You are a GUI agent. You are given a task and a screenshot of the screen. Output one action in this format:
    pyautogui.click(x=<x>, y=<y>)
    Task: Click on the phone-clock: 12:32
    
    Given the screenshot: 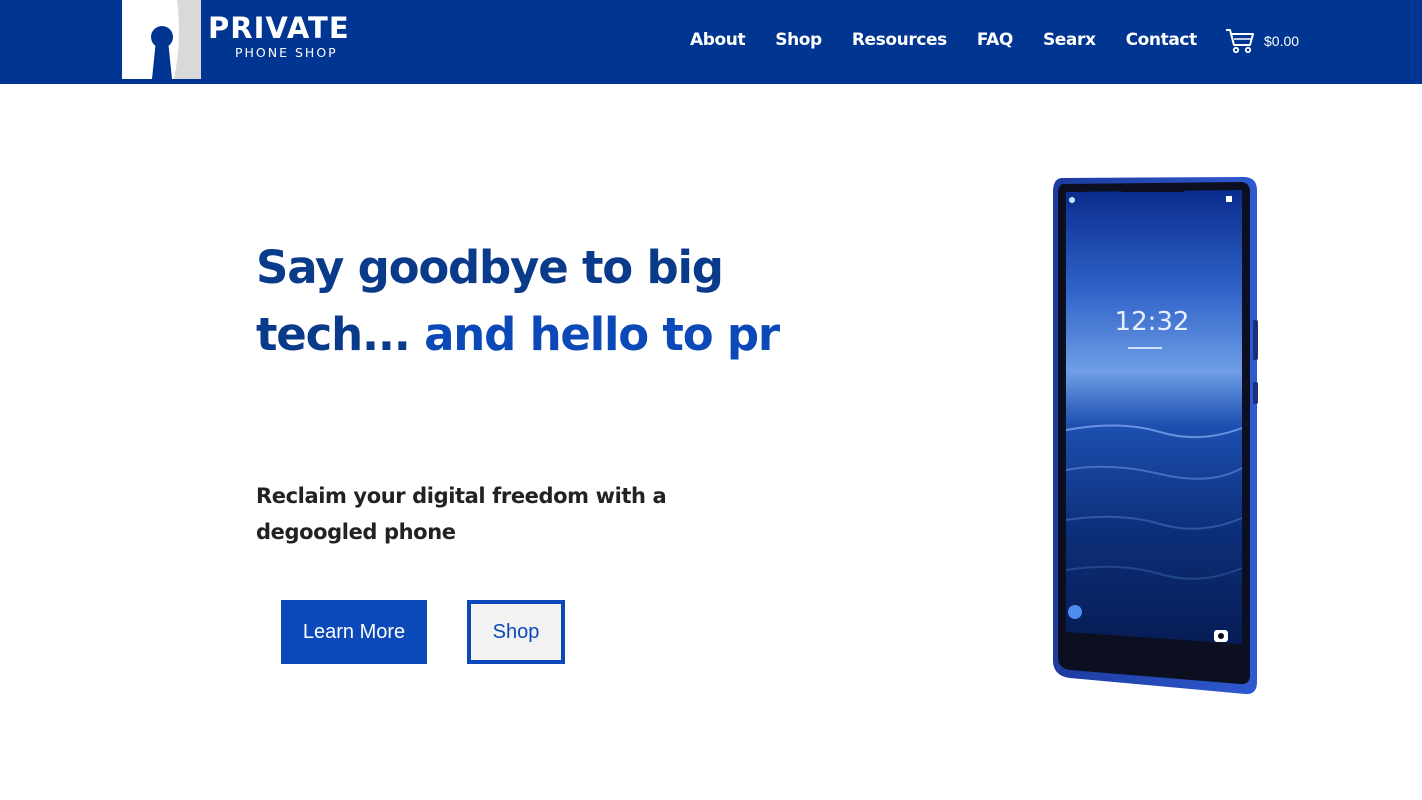 What is the action you would take?
    pyautogui.click(x=1152, y=322)
    